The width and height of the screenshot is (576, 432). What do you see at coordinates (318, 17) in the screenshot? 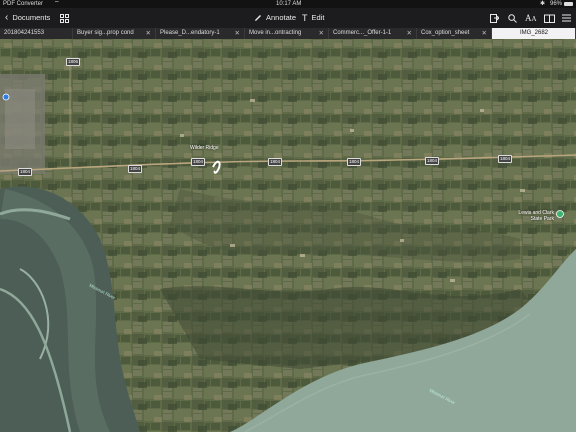
I see `edit-label: Edit` at bounding box center [318, 17].